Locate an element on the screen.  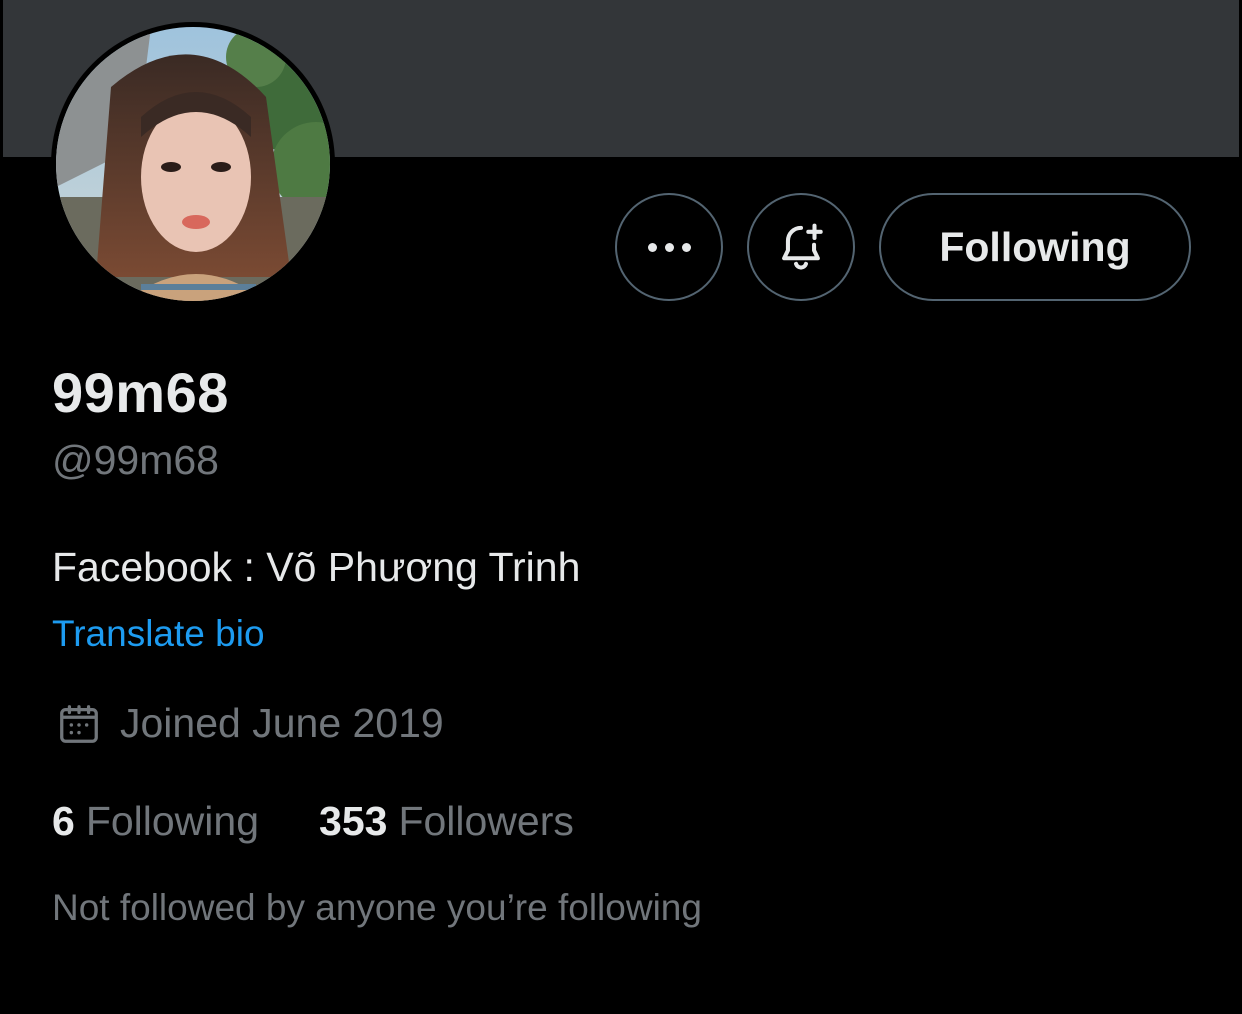
avatar-photo is located at coordinates (193, 164).